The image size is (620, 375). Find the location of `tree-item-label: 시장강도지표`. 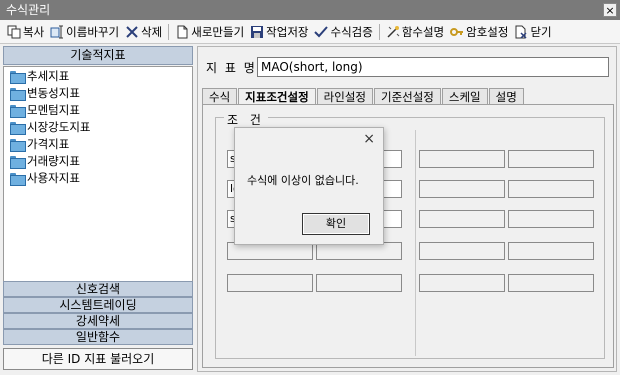

tree-item-label: 시장강도지표 is located at coordinates (59, 127).